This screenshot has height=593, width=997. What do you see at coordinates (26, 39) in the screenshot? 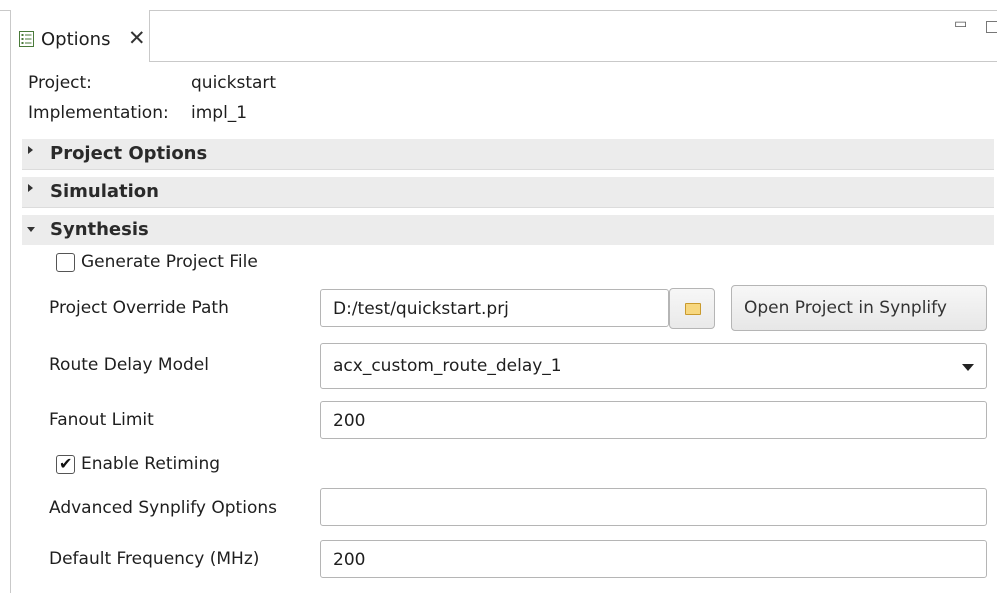
I see `options-list-icon` at bounding box center [26, 39].